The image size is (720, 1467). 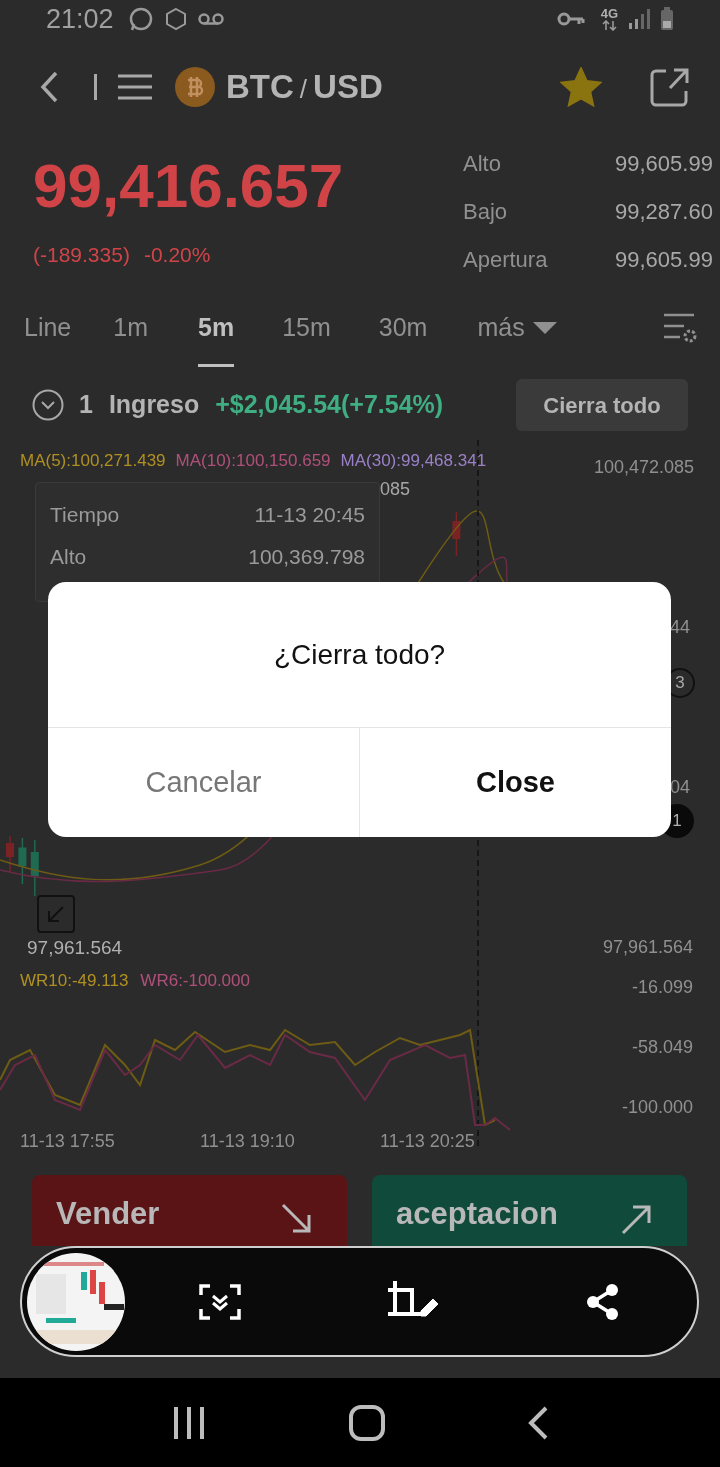 What do you see at coordinates (48, 405) in the screenshot?
I see `collapse-icon` at bounding box center [48, 405].